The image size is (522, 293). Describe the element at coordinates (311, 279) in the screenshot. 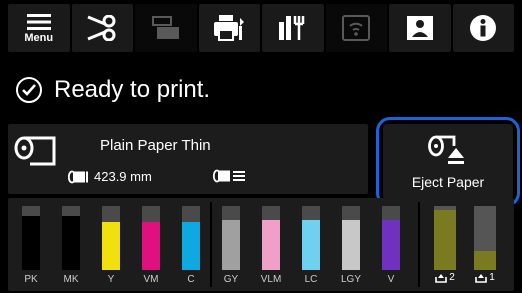

I see `ink-label: LC` at that location.